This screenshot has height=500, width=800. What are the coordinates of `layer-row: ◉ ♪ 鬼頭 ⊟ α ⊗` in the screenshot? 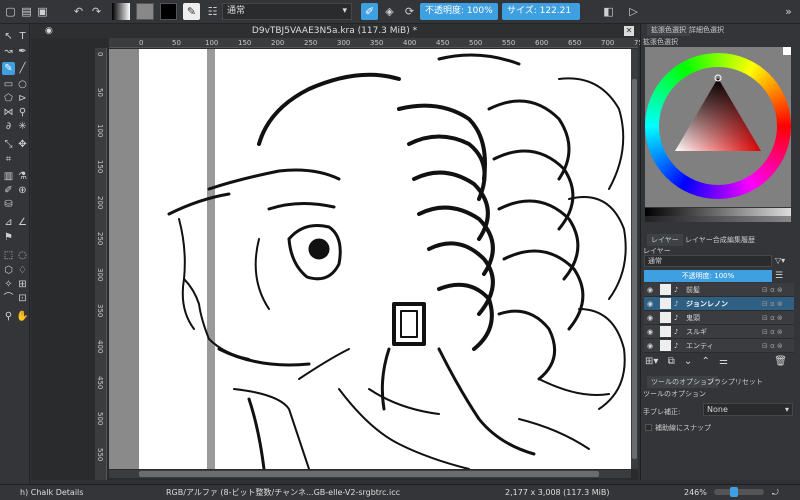 It's located at (719, 318).